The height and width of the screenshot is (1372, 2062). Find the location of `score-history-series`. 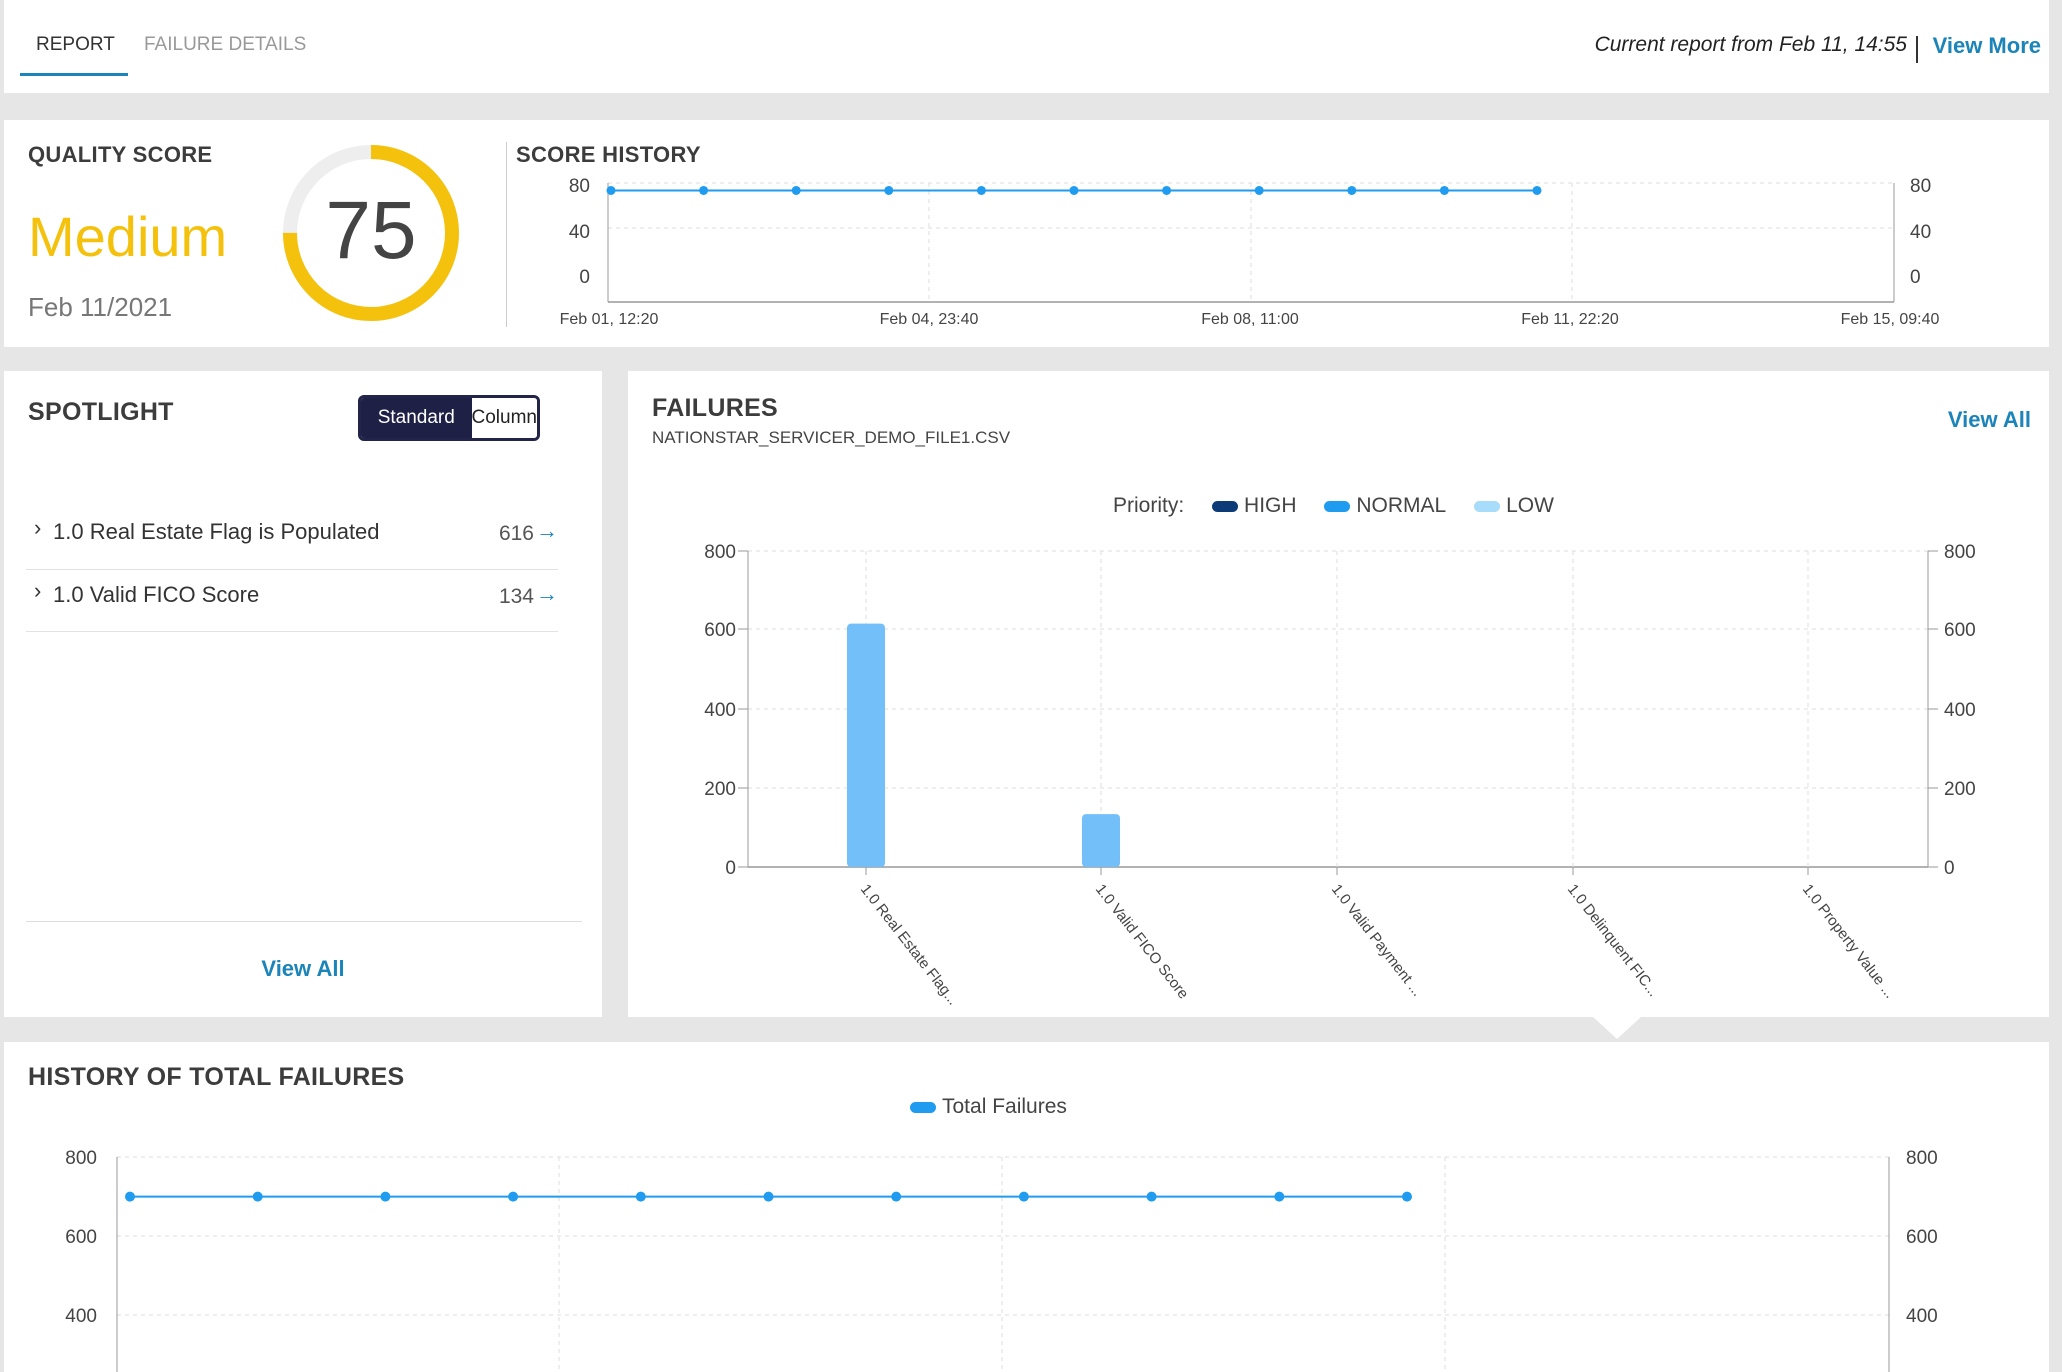

score-history-series is located at coordinates (1074, 190).